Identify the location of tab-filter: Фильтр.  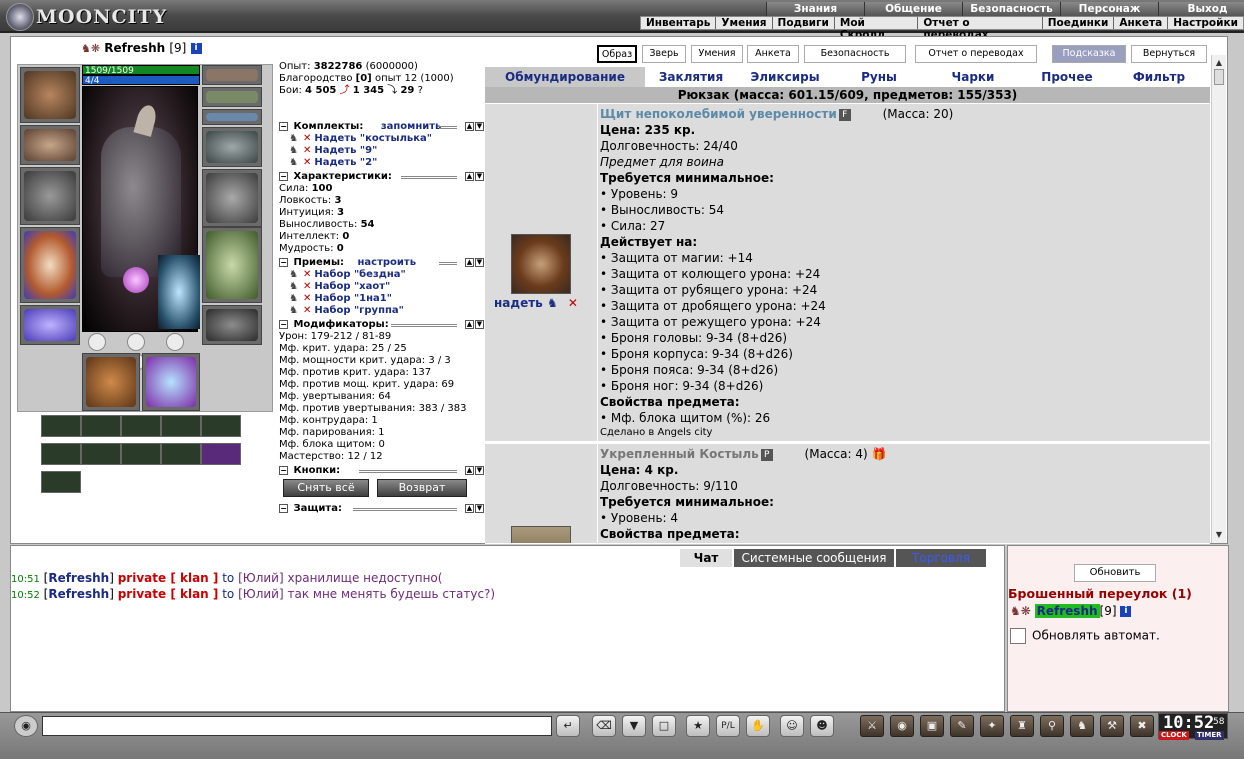
(1159, 77).